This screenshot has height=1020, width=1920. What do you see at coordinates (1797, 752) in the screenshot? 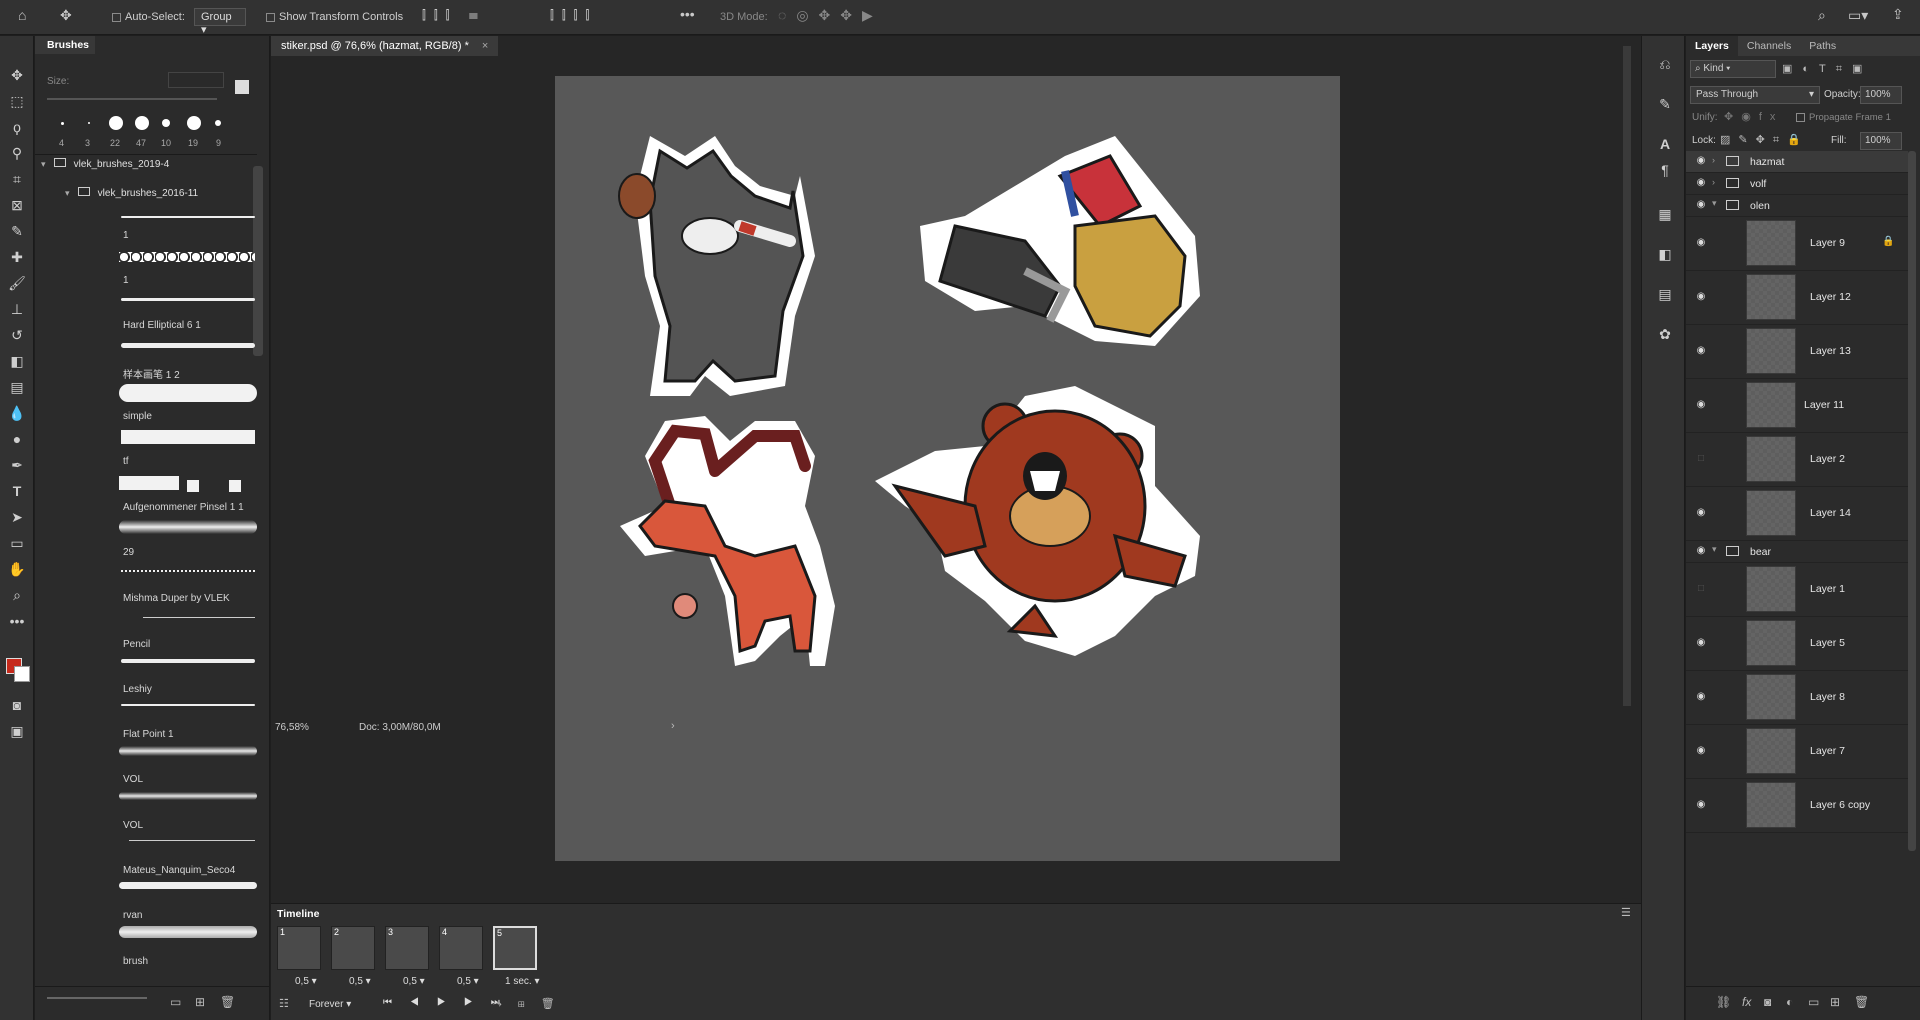
I see `layer-row: ◉ Layer 7` at bounding box center [1797, 752].